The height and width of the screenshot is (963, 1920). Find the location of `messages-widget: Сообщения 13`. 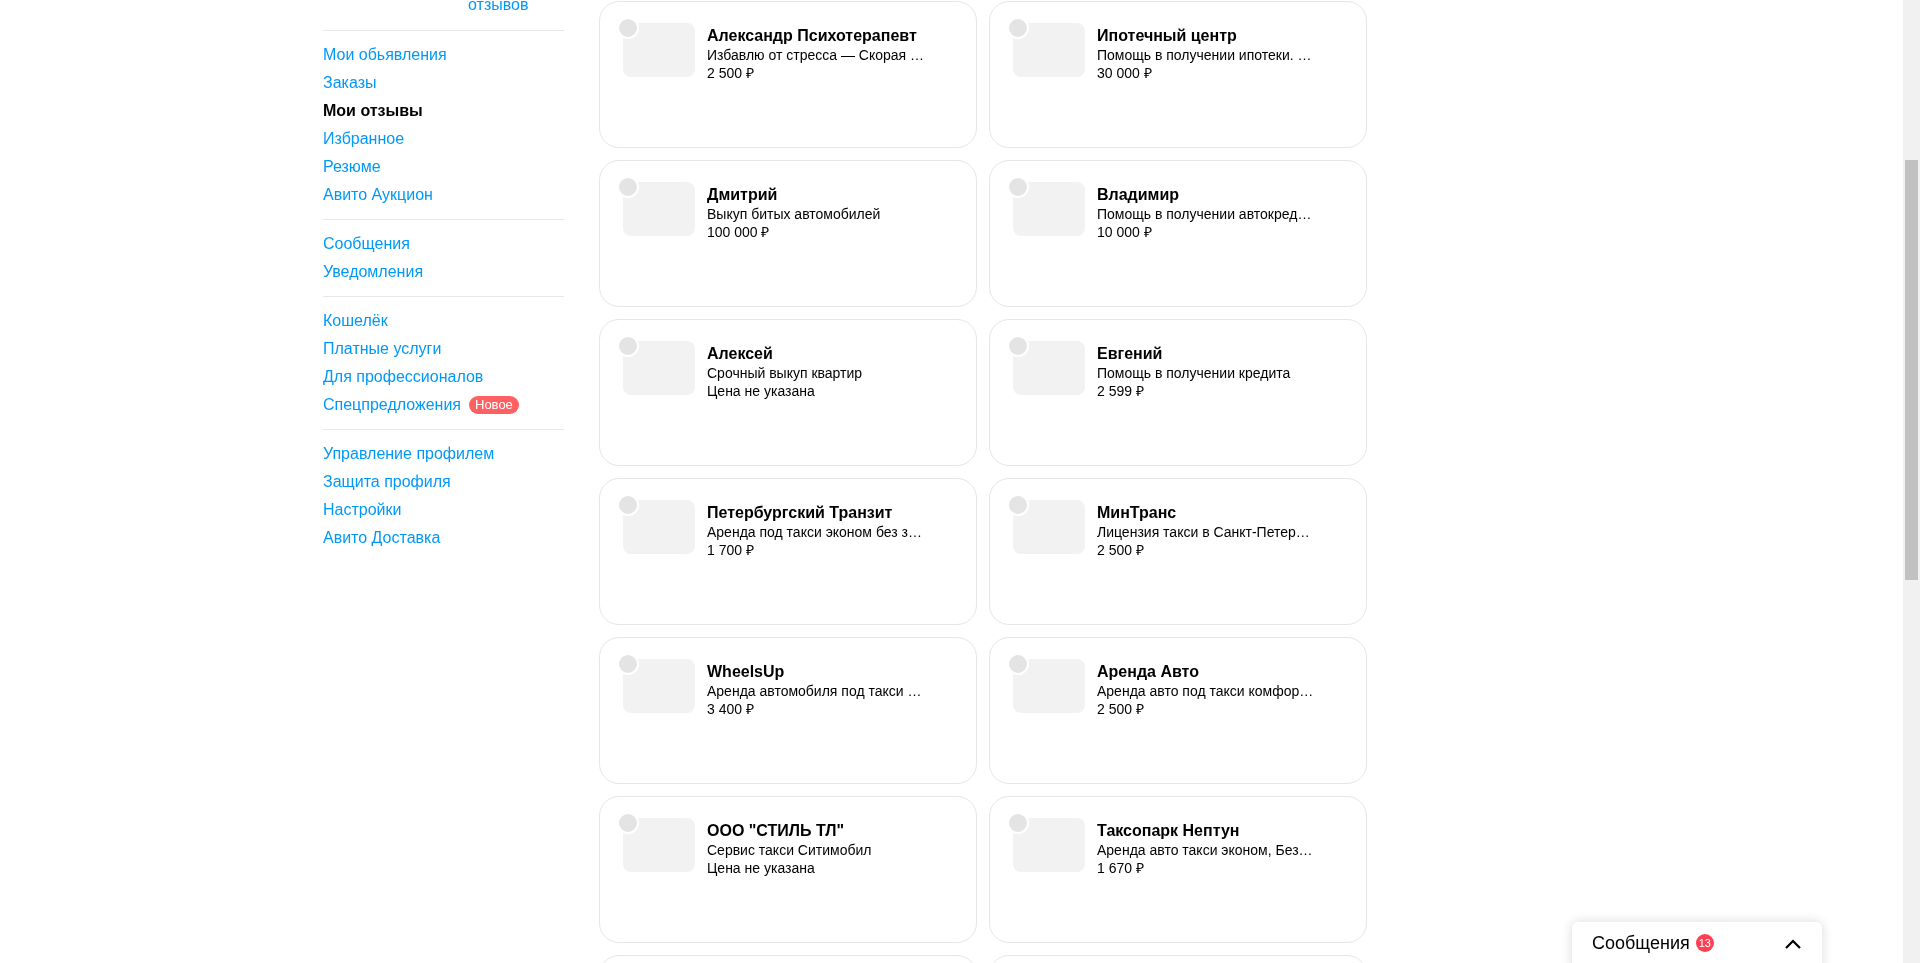

messages-widget: Сообщения 13 is located at coordinates (1697, 942).